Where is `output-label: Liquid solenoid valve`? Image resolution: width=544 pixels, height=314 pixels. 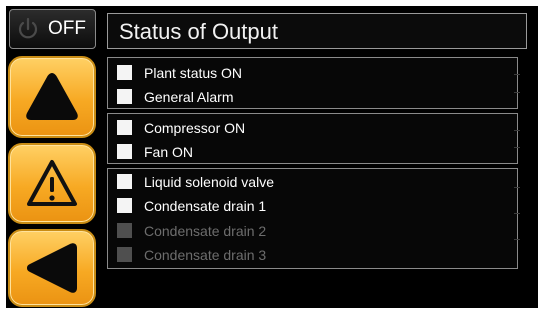
output-label: Liquid solenoid valve is located at coordinates (209, 182).